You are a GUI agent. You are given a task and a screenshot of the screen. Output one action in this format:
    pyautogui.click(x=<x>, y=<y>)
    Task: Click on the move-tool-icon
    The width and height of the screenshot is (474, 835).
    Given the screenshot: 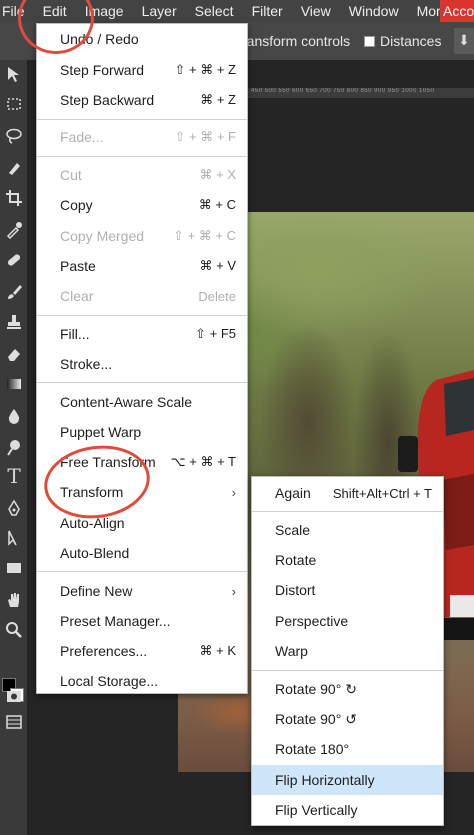 What is the action you would take?
    pyautogui.click(x=14, y=74)
    